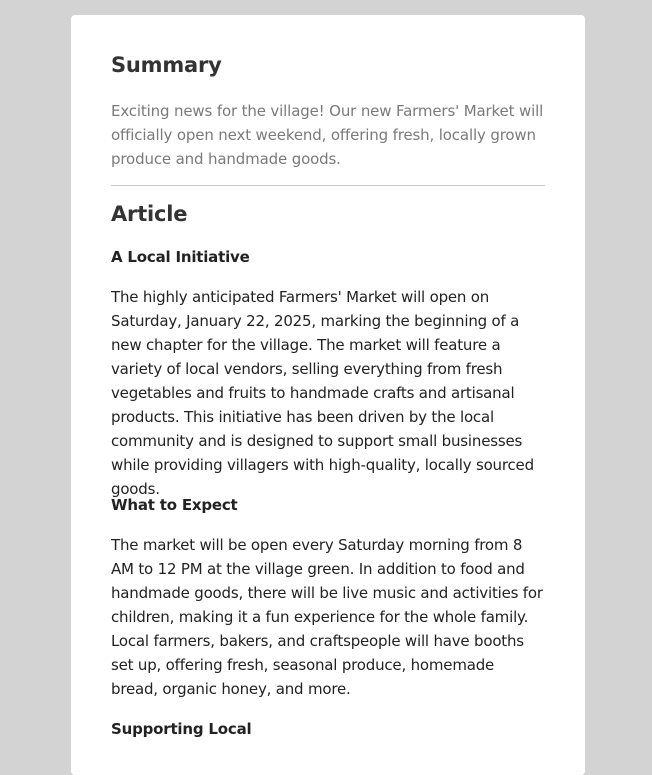  I want to click on section-heading: Supporting Local, so click(181, 729).